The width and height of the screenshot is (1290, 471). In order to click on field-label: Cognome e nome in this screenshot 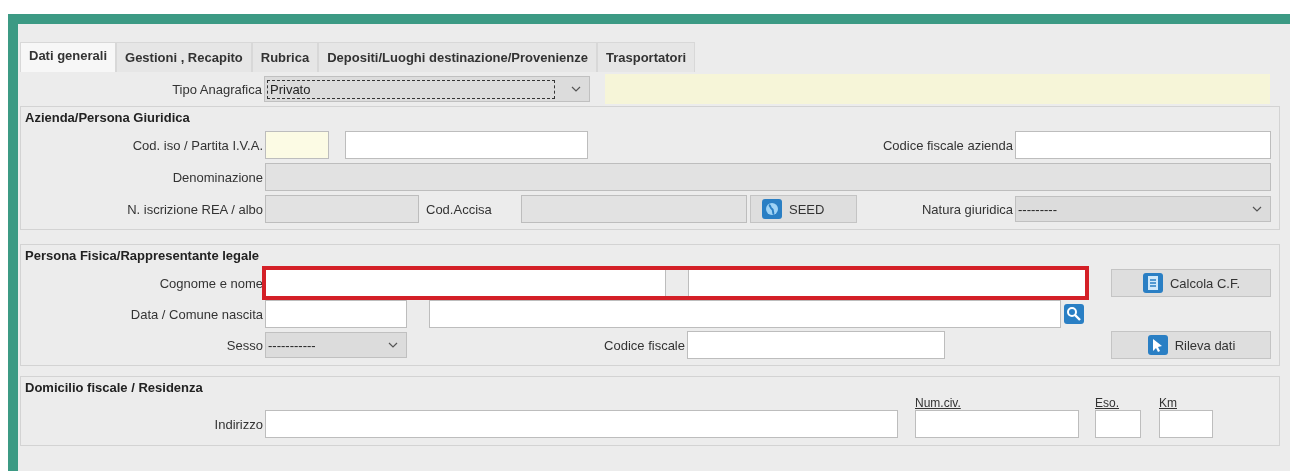, I will do `click(211, 283)`.